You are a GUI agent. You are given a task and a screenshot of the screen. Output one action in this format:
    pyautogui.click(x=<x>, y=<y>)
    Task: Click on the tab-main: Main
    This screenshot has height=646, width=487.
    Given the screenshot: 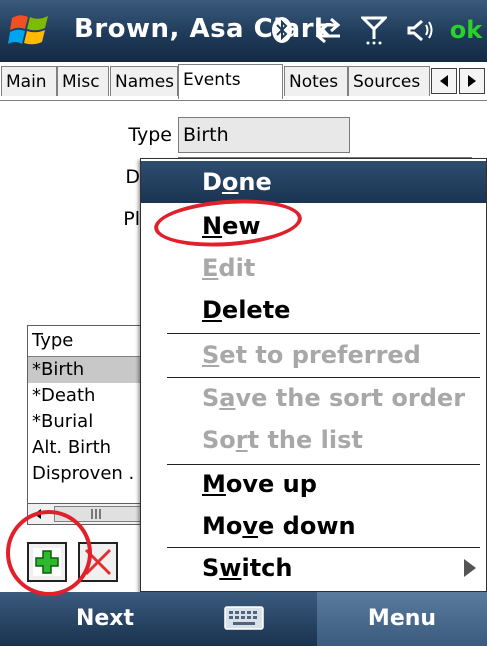 What is the action you would take?
    pyautogui.click(x=29, y=81)
    